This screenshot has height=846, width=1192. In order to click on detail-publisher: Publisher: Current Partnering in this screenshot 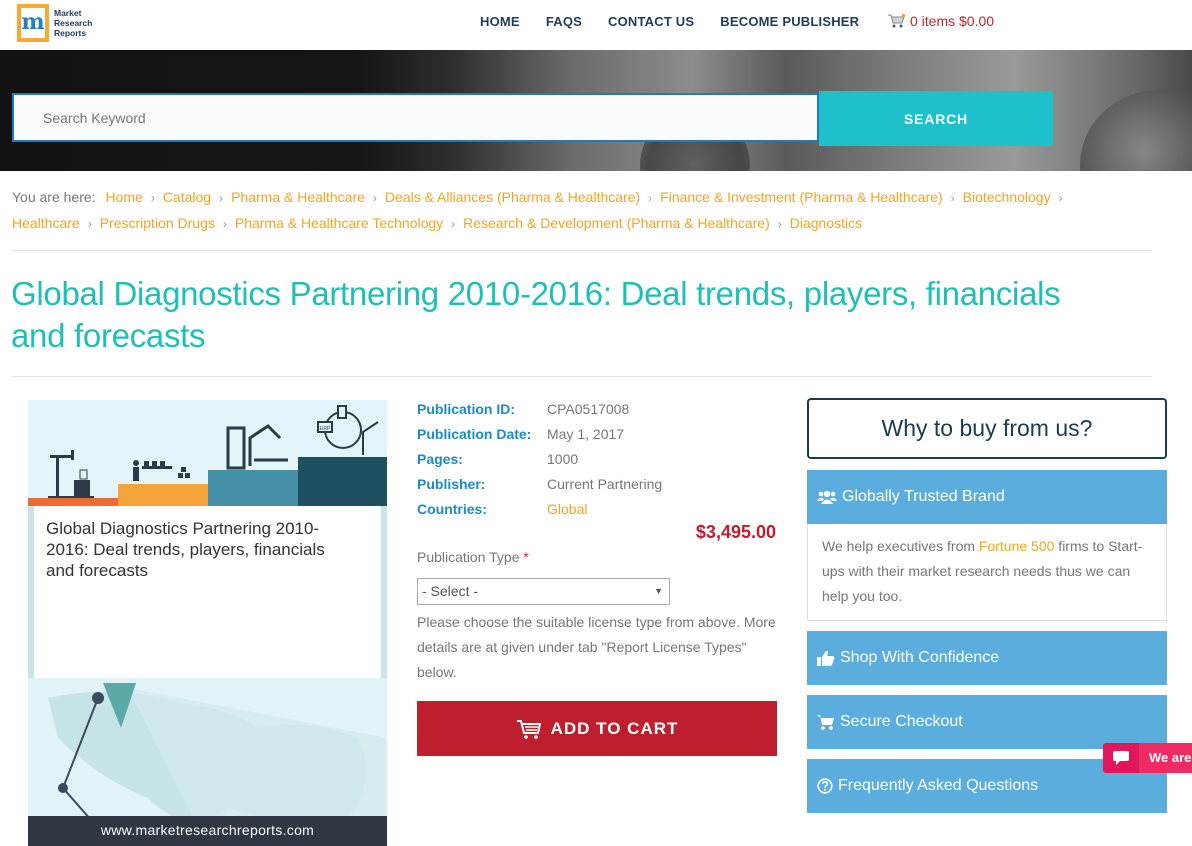, I will do `click(539, 484)`.